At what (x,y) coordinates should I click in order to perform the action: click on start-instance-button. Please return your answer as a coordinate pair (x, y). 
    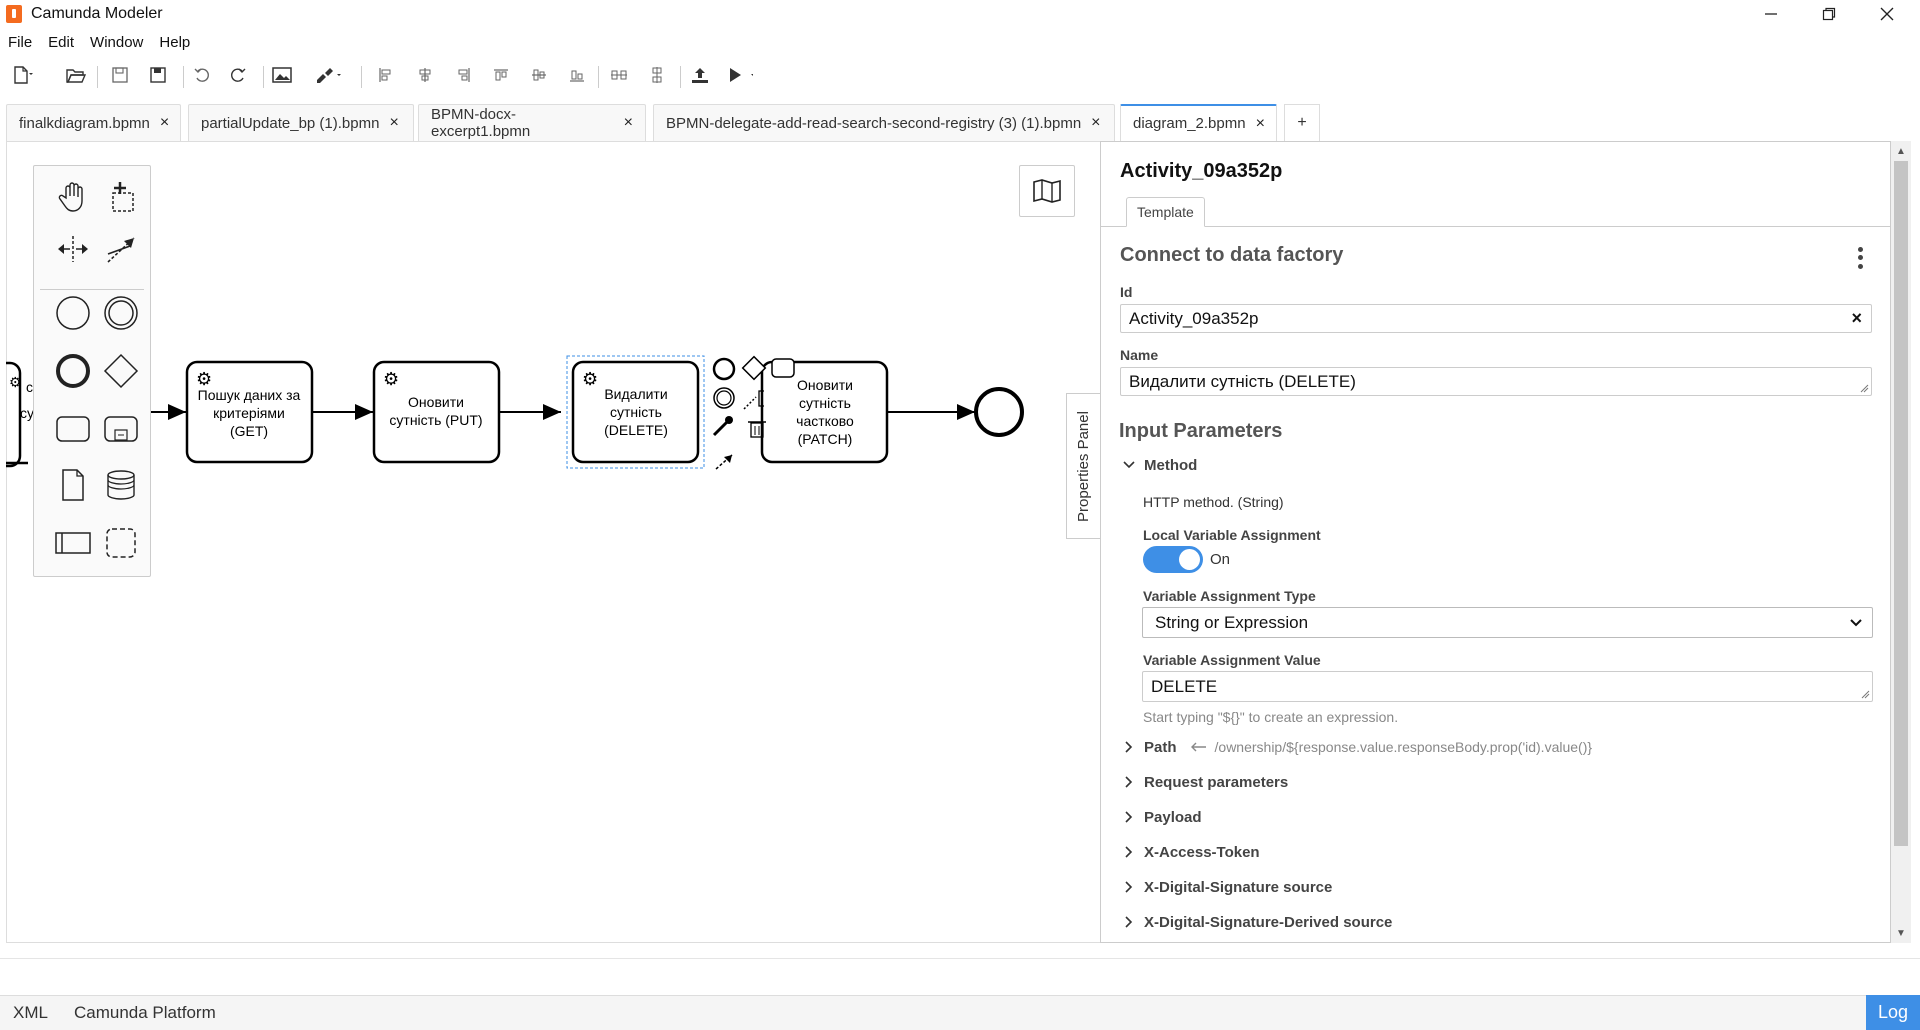
    Looking at the image, I should click on (740, 75).